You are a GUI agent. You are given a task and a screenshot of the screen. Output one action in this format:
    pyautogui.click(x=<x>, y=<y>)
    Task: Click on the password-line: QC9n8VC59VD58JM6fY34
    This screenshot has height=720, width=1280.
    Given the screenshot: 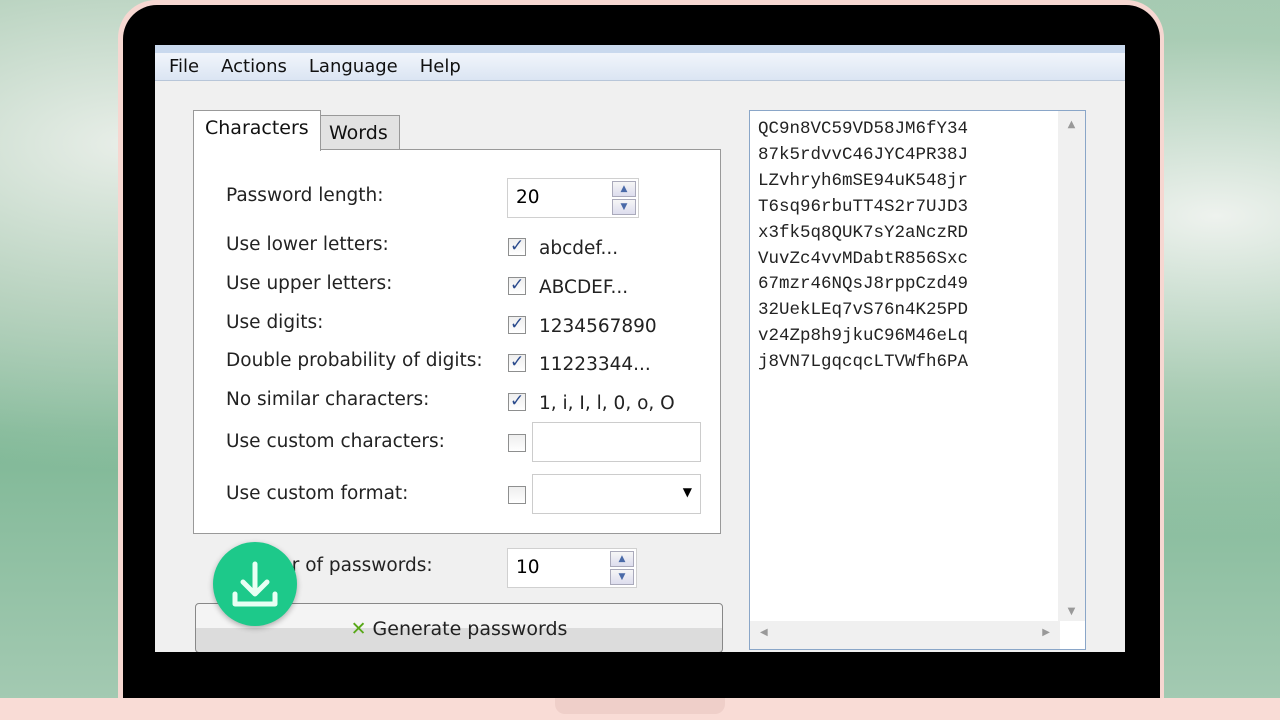 What is the action you would take?
    pyautogui.click(x=863, y=129)
    